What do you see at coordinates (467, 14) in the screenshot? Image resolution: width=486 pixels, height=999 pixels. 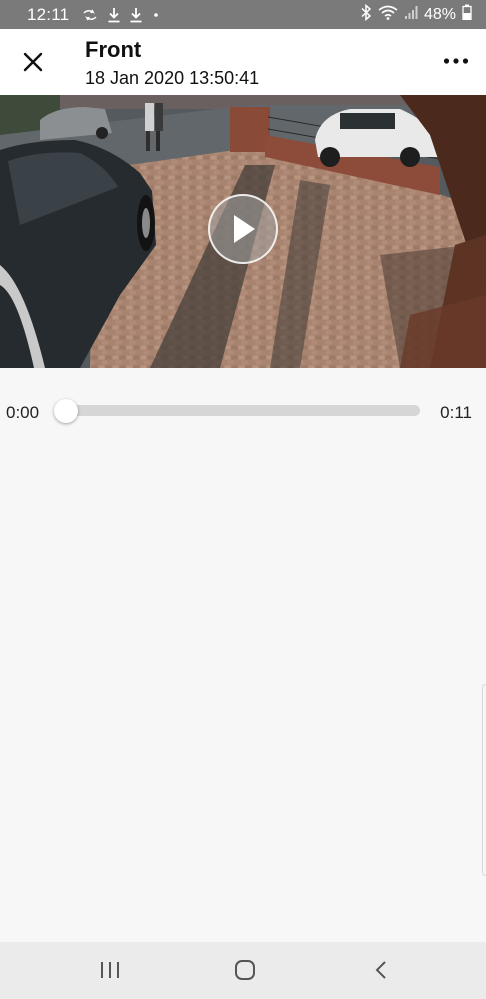 I see `battery-icon` at bounding box center [467, 14].